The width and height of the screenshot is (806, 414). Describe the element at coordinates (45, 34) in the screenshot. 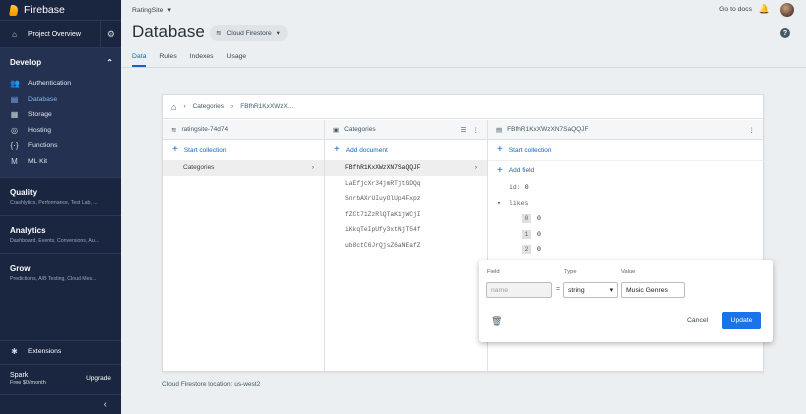

I see `project-overview-link: ⌂ Project Overview` at that location.